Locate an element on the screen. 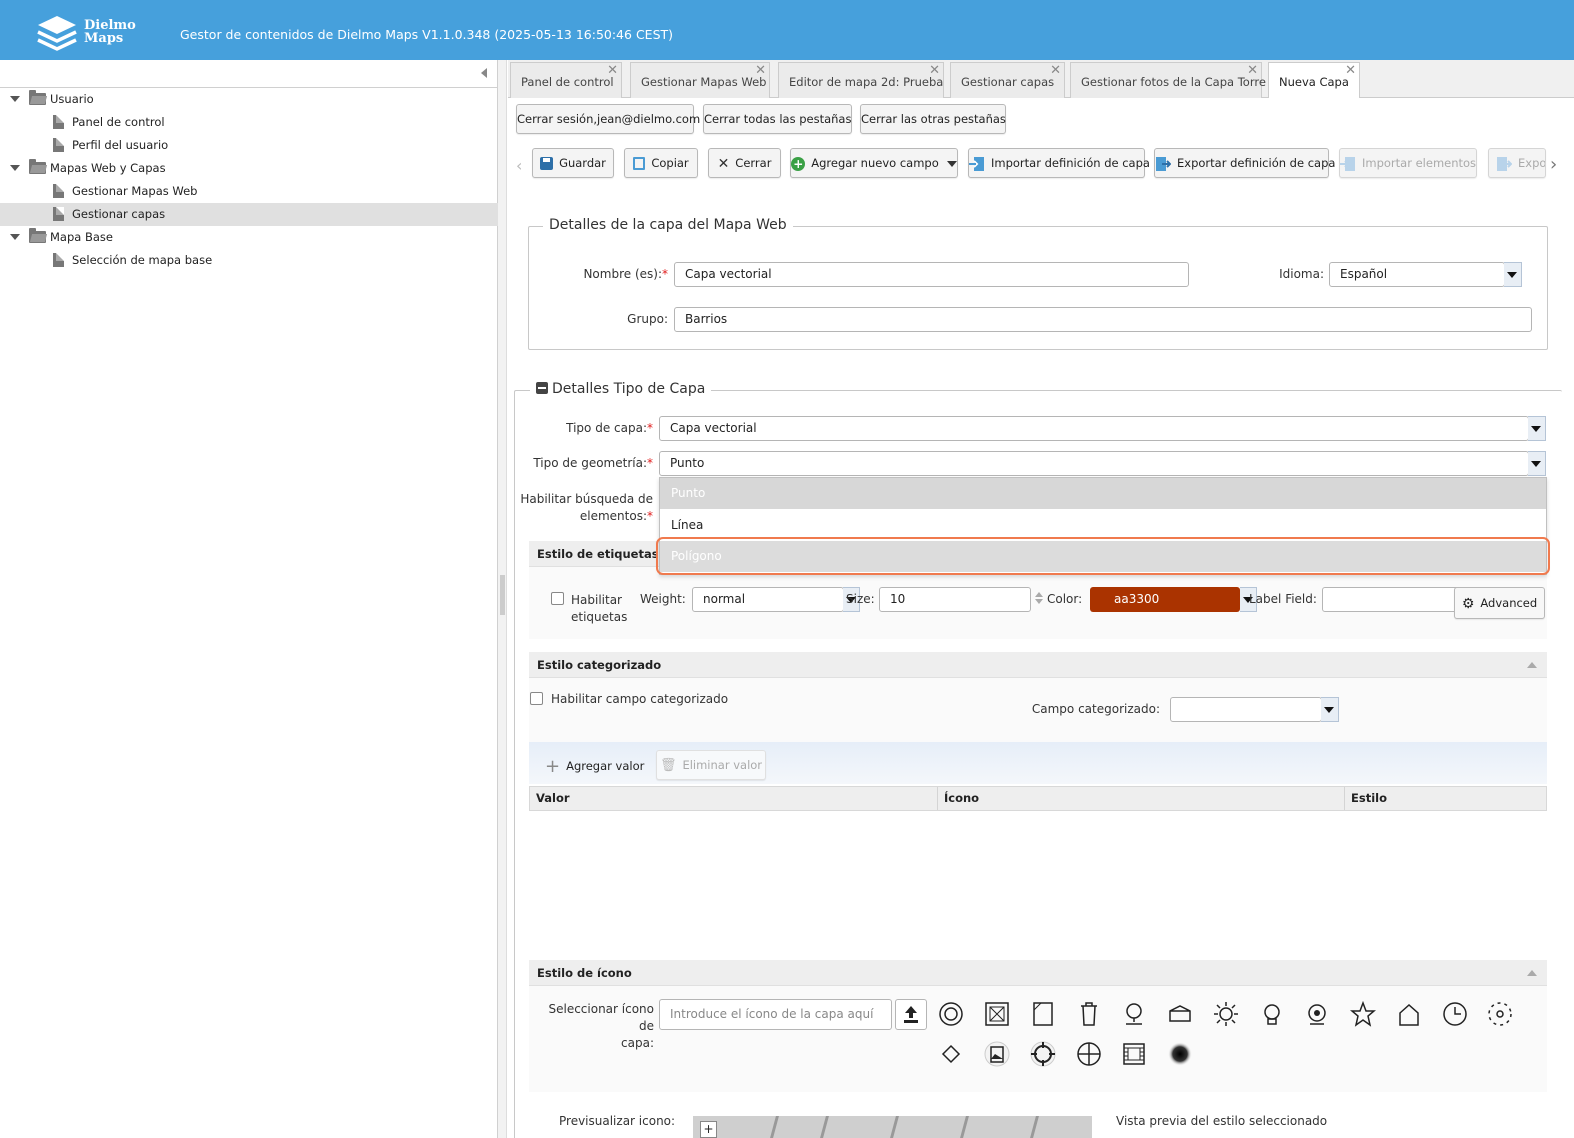  tab-gestionar-capas: Gestionar capas ✕ is located at coordinates (1007, 80).